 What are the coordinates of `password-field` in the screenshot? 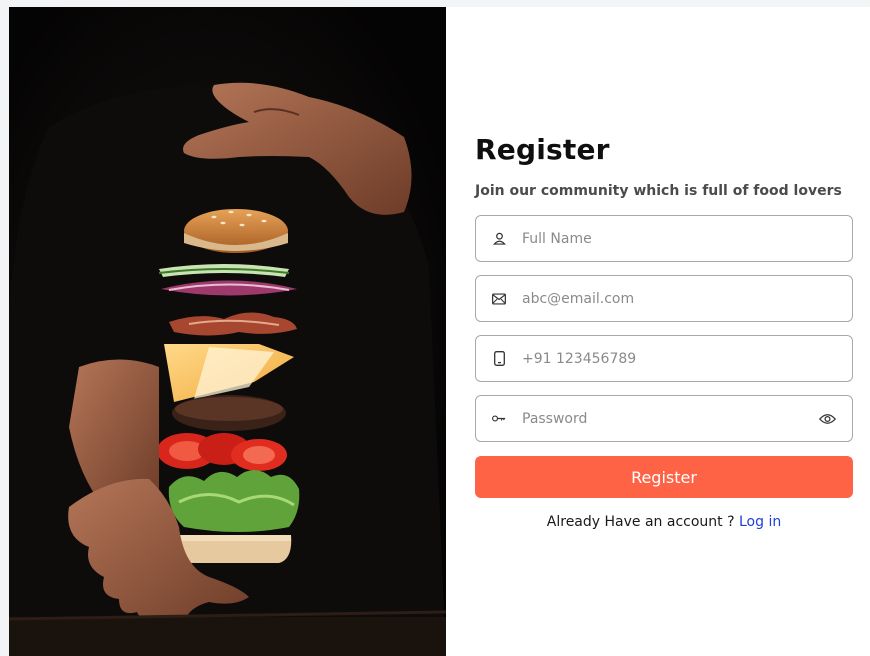 It's located at (664, 418).